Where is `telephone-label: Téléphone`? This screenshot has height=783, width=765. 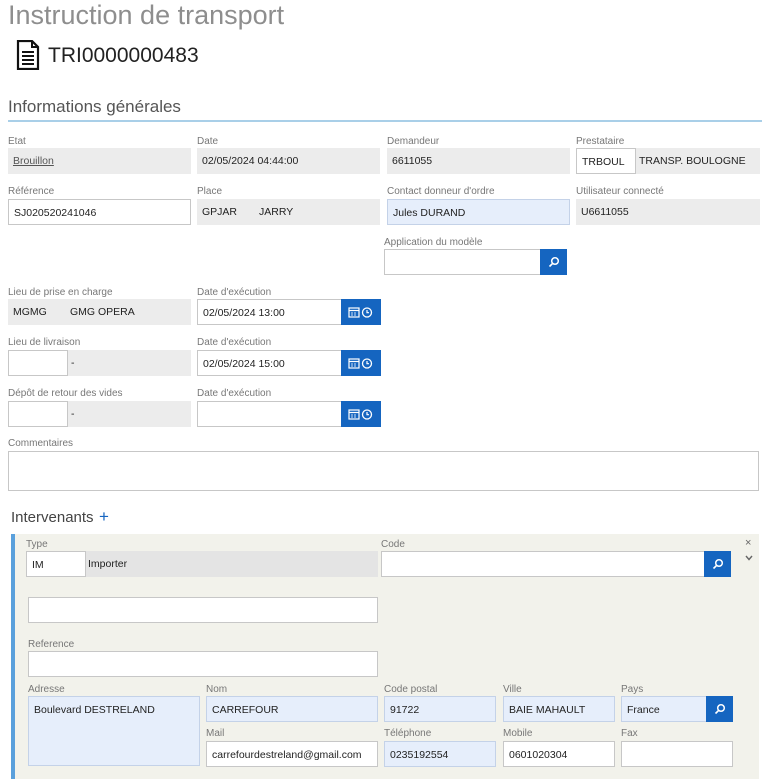
telephone-label: Téléphone is located at coordinates (408, 733).